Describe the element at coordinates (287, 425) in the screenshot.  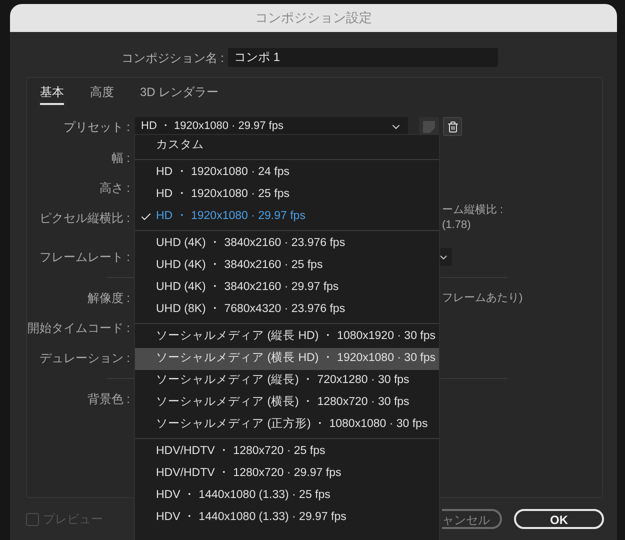
I see `menu-item: ソーシャルメディア (正方形) ・ 1080x1080 · 30 fps` at that location.